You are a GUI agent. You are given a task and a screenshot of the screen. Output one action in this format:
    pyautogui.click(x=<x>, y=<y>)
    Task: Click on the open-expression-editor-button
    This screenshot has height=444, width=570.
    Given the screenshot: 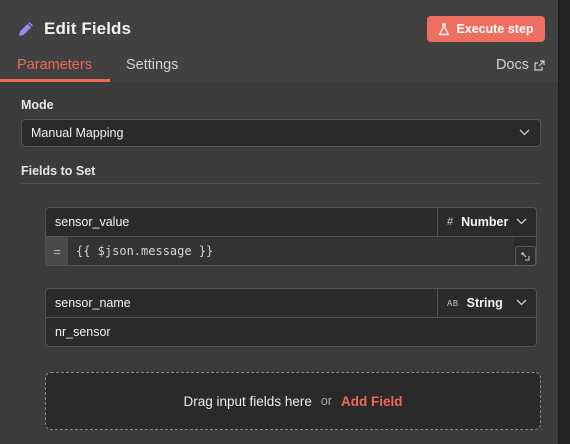 What is the action you would take?
    pyautogui.click(x=525, y=256)
    